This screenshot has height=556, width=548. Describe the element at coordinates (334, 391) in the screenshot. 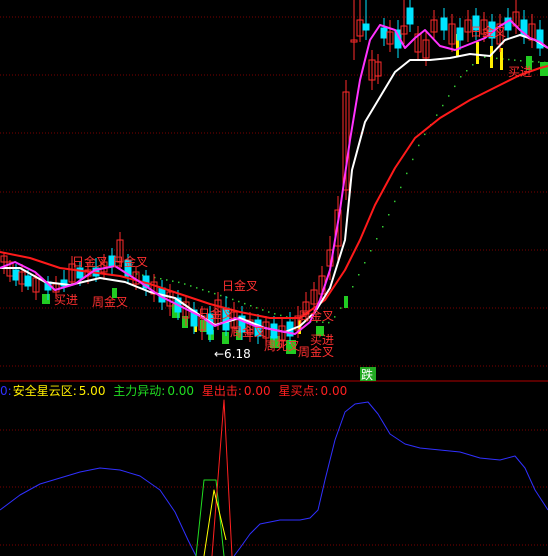

I see `star-buy-value: 0.00` at that location.